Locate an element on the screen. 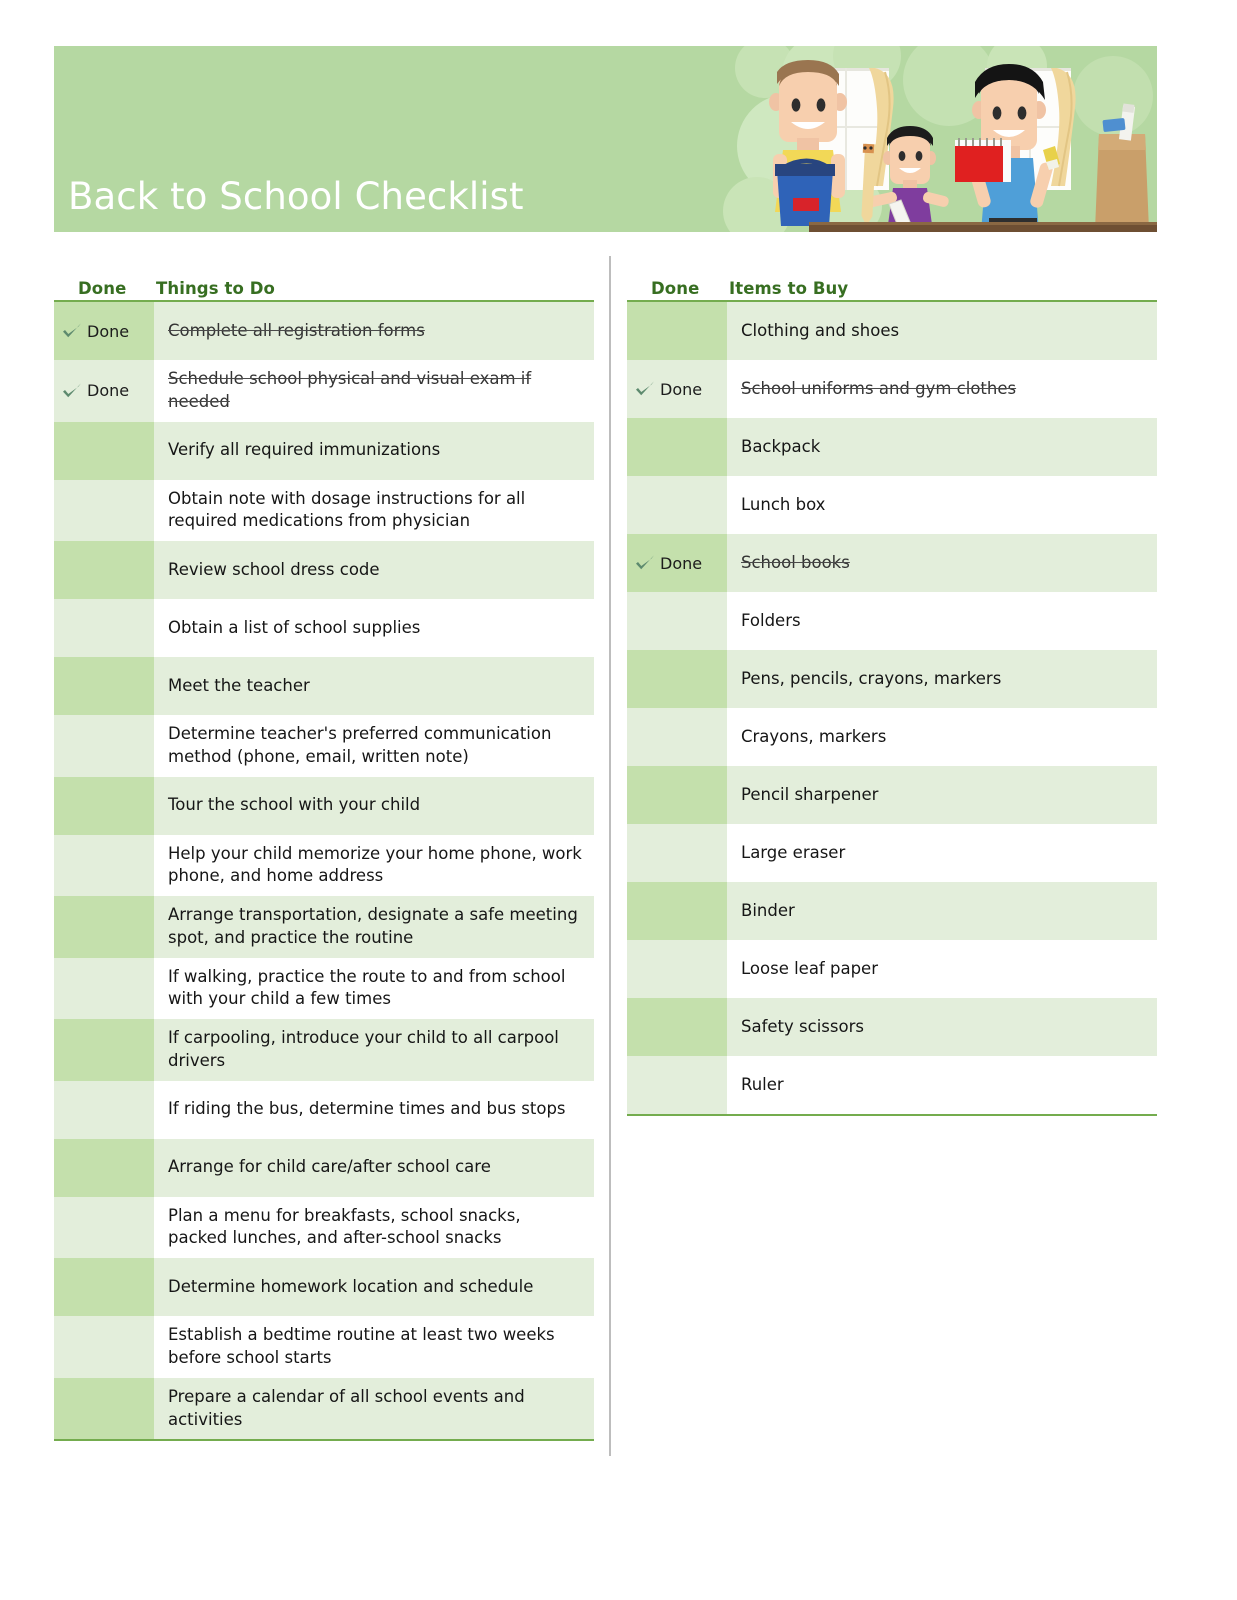  checklist-item-cell: Safety scissors is located at coordinates (942, 1027).